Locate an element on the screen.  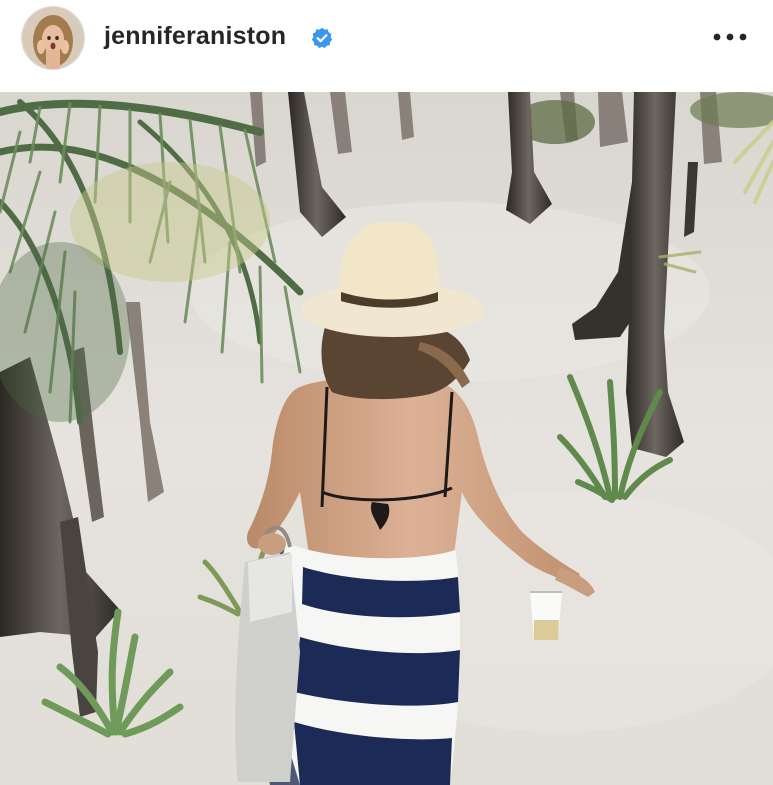
avatar-image is located at coordinates (53, 38).